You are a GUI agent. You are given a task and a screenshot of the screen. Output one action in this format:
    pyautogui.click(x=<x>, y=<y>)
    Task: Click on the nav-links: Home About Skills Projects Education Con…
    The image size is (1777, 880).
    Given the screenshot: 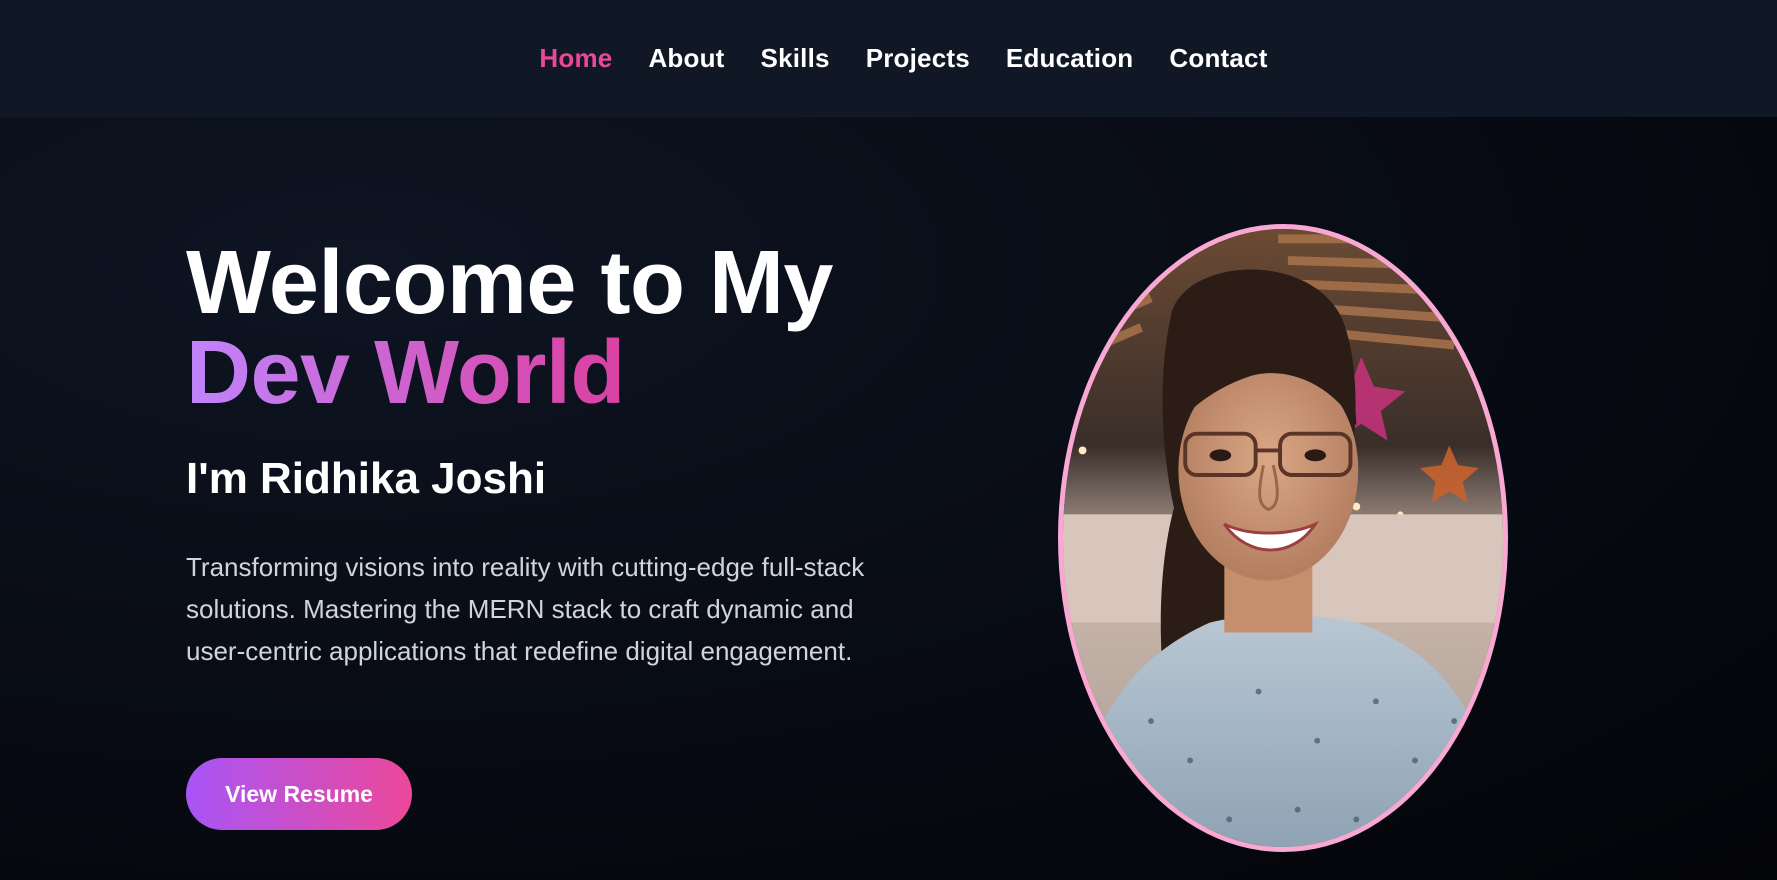 What is the action you would take?
    pyautogui.click(x=888, y=58)
    